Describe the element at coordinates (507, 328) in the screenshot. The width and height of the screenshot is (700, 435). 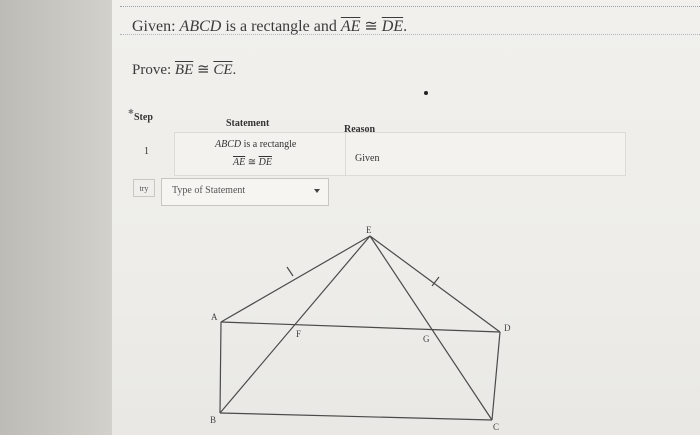
I see `label-d: D` at that location.